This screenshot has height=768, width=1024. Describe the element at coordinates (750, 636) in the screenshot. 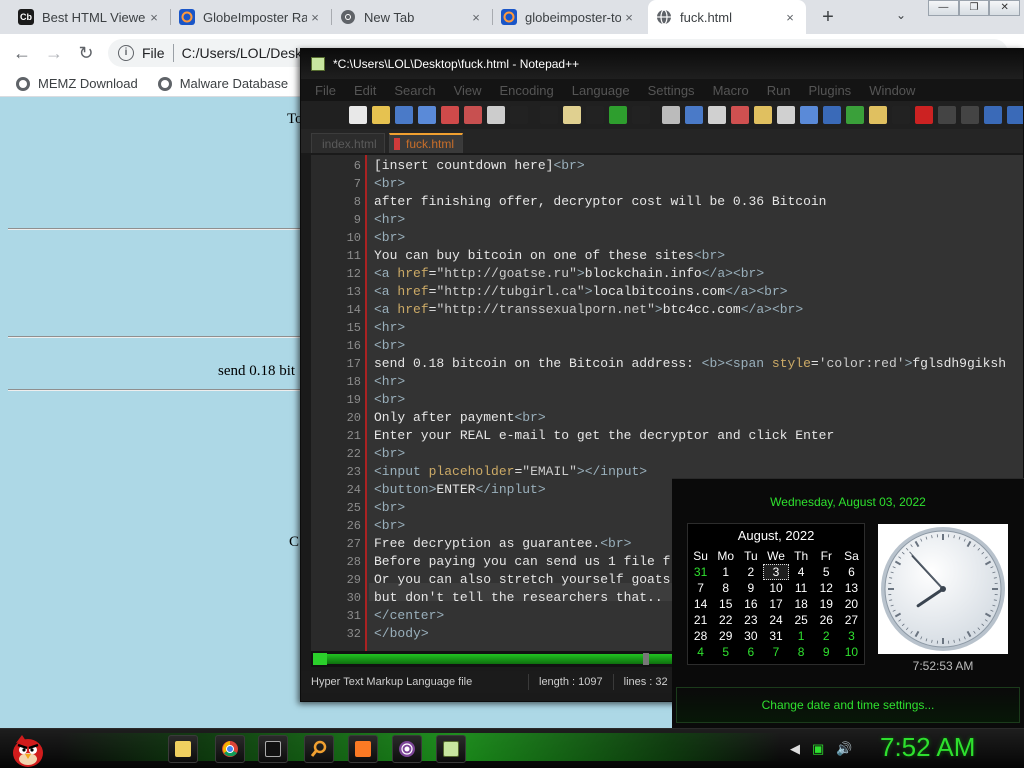

I see `calendar-day: 30` at that location.